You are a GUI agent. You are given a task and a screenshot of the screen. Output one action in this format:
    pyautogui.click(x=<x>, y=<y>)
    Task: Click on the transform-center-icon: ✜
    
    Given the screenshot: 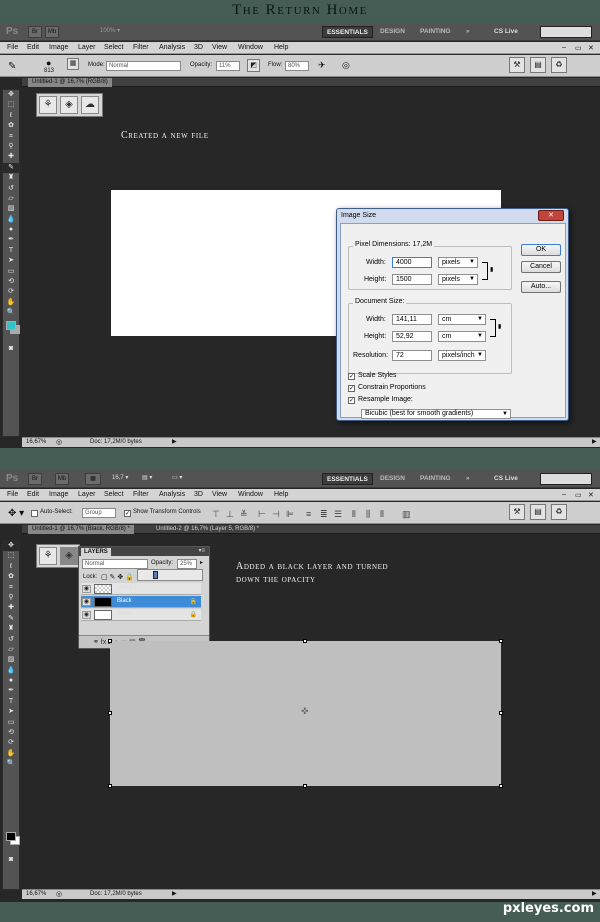 What is the action you would take?
    pyautogui.click(x=305, y=711)
    